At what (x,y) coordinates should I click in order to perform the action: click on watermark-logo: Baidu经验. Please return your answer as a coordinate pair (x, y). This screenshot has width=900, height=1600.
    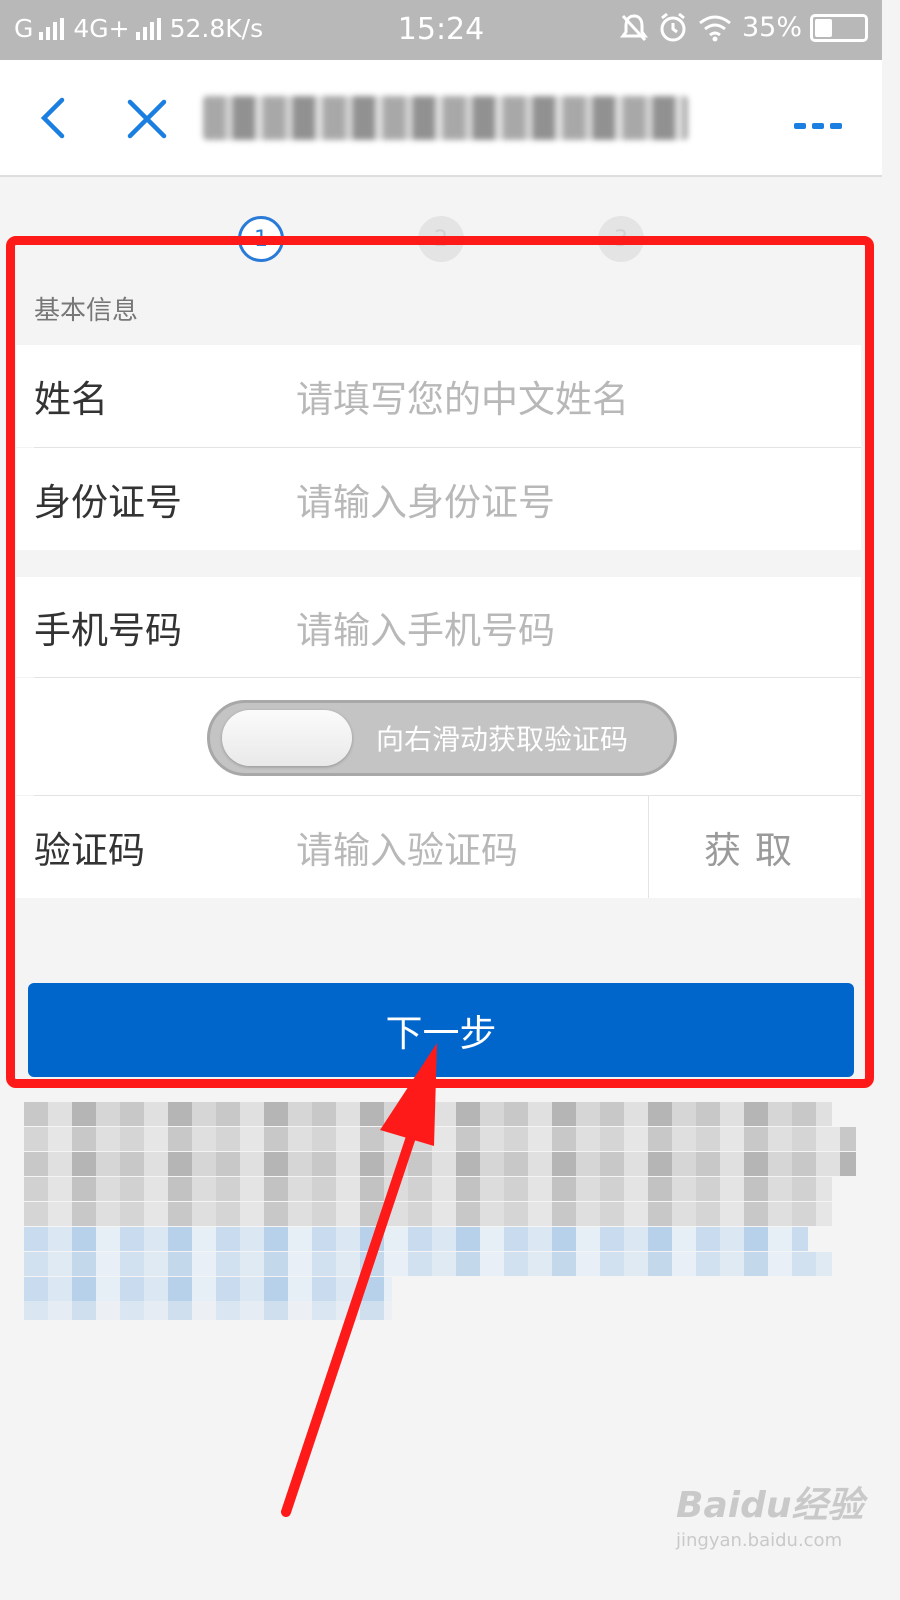
    Looking at the image, I should click on (770, 1505).